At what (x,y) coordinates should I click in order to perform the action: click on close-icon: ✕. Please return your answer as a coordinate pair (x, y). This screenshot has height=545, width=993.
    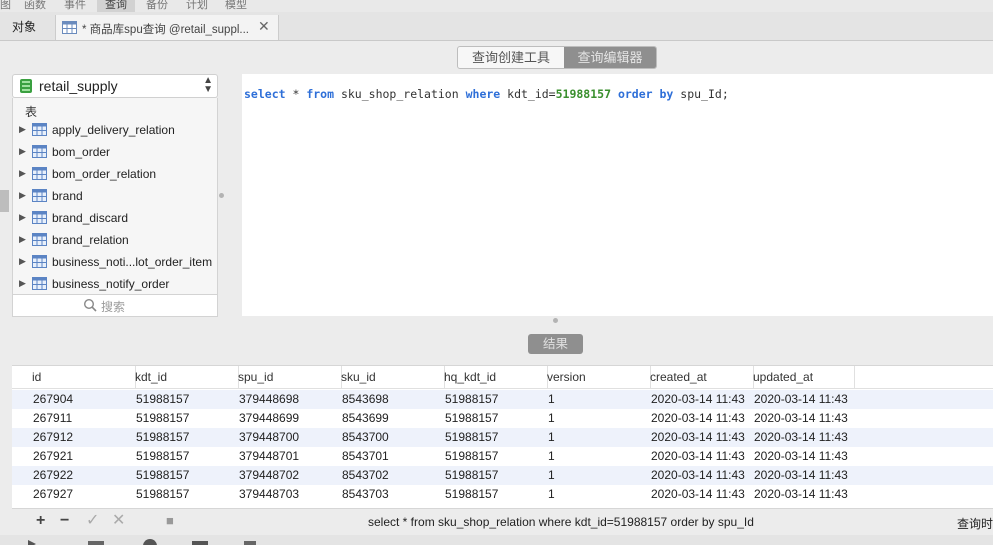
    Looking at the image, I should click on (264, 26).